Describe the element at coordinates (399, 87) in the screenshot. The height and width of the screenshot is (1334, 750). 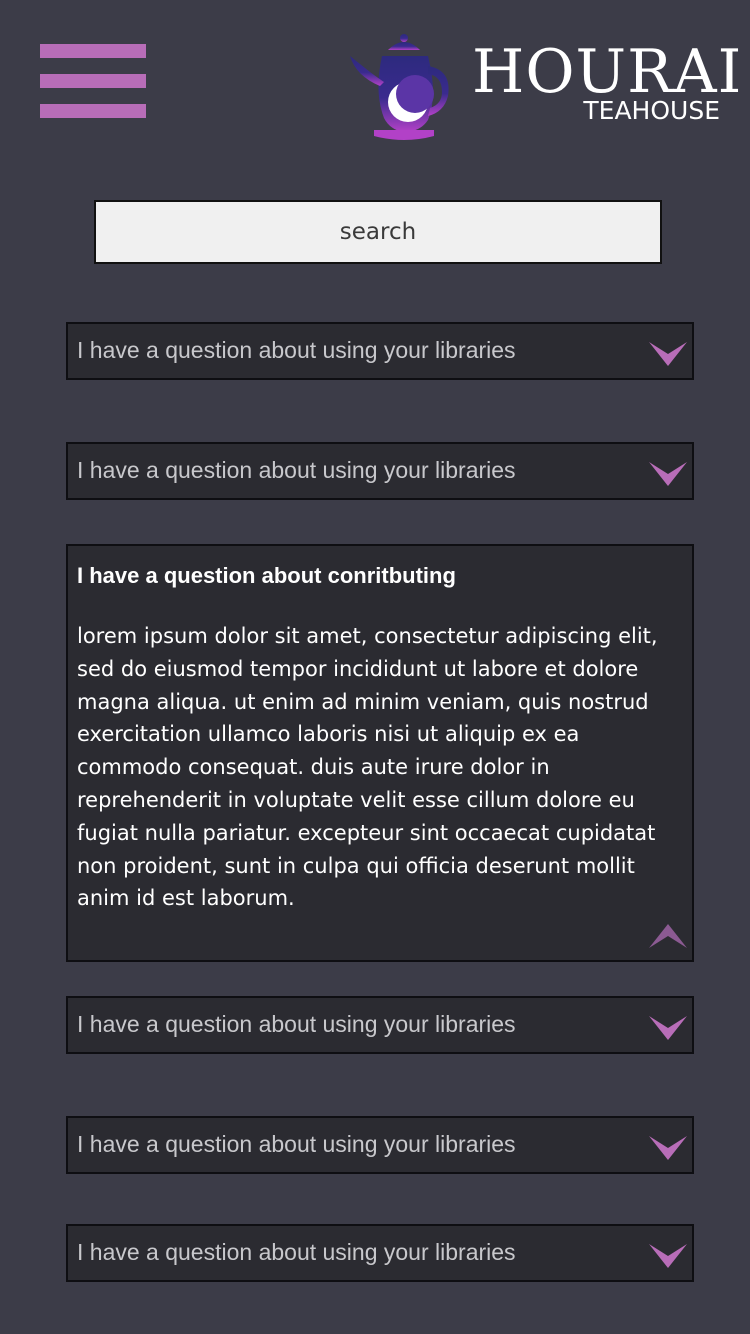
I see `teapot-moon-icon` at that location.